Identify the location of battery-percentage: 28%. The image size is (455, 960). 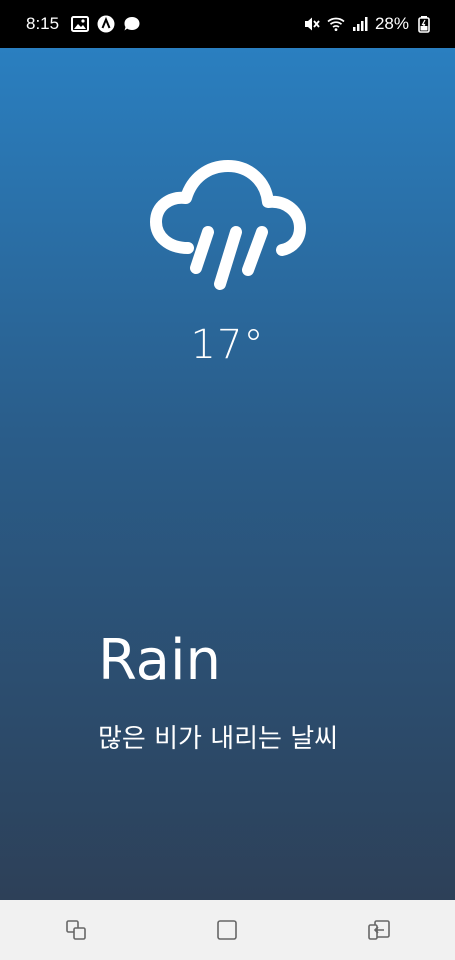
(391, 23).